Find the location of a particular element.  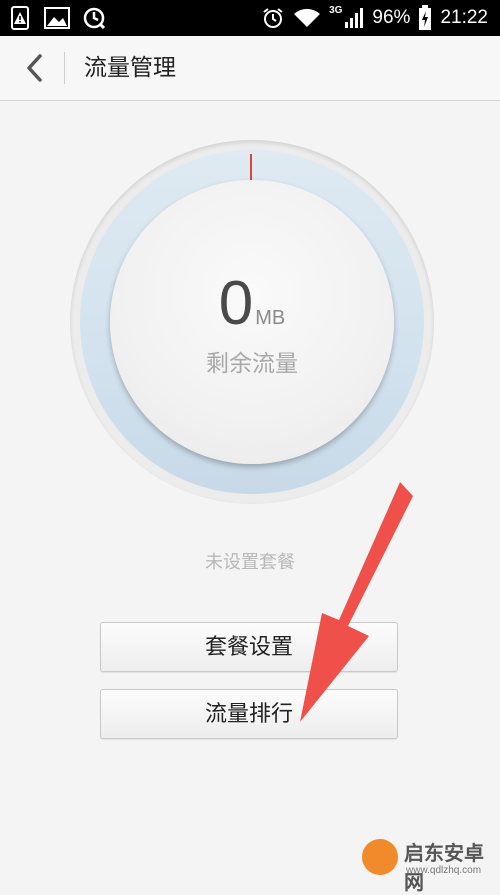

remaining-data-label: 剩余流量 is located at coordinates (252, 364).